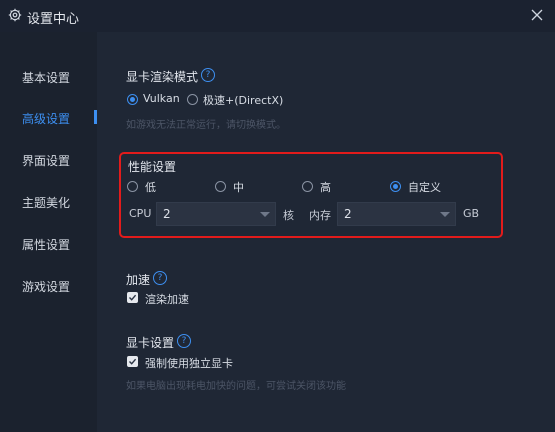 This screenshot has height=432, width=555. I want to click on sidebar-item-interface: 界面设置, so click(46, 160).